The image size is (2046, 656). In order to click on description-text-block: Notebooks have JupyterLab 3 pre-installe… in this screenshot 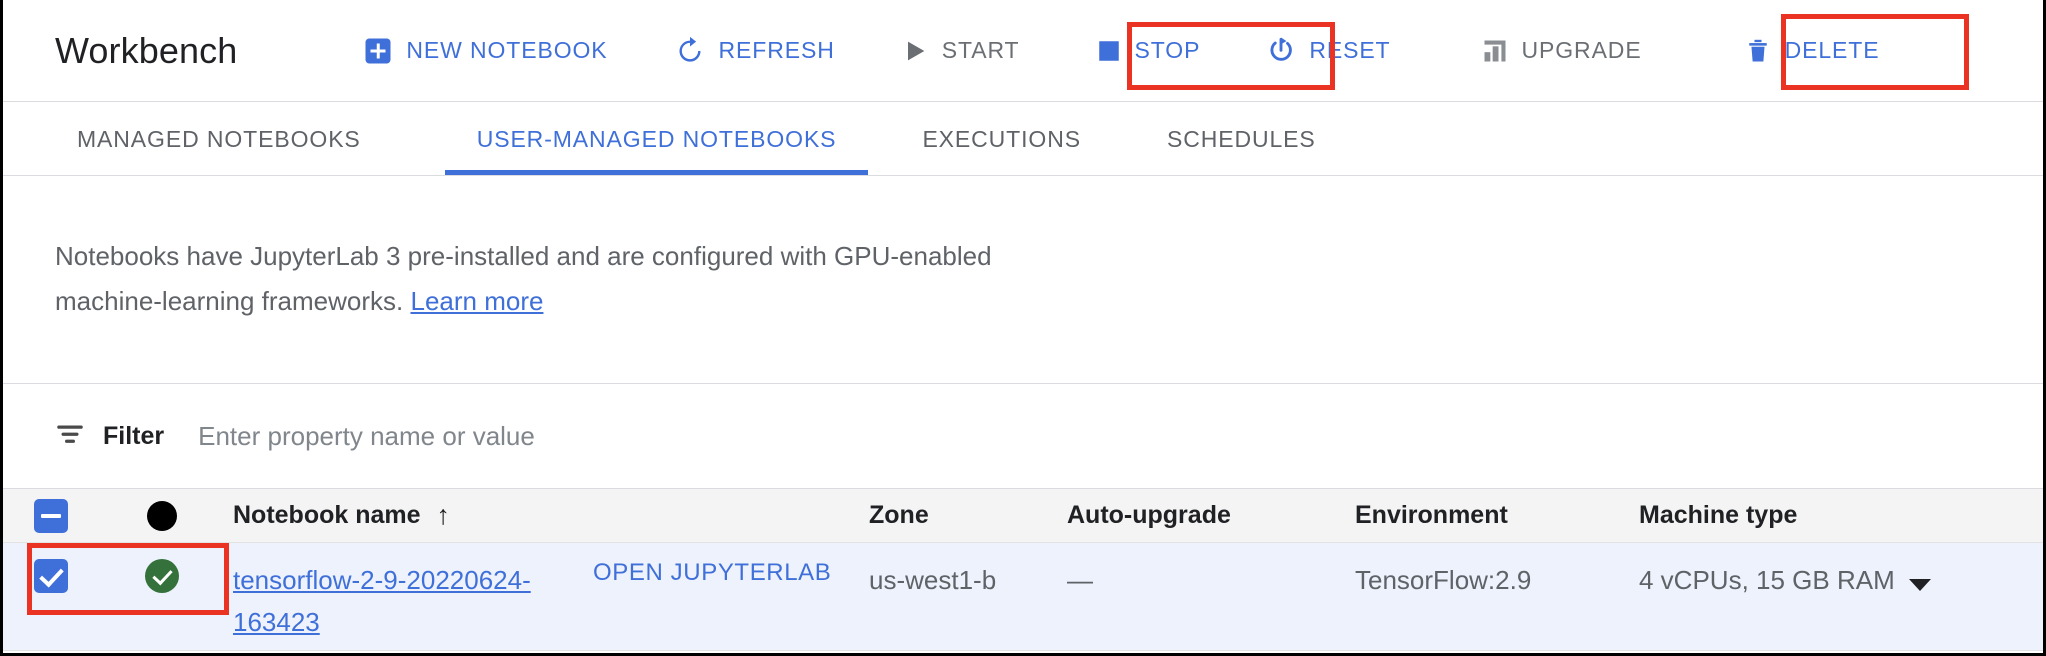, I will do `click(565, 279)`.